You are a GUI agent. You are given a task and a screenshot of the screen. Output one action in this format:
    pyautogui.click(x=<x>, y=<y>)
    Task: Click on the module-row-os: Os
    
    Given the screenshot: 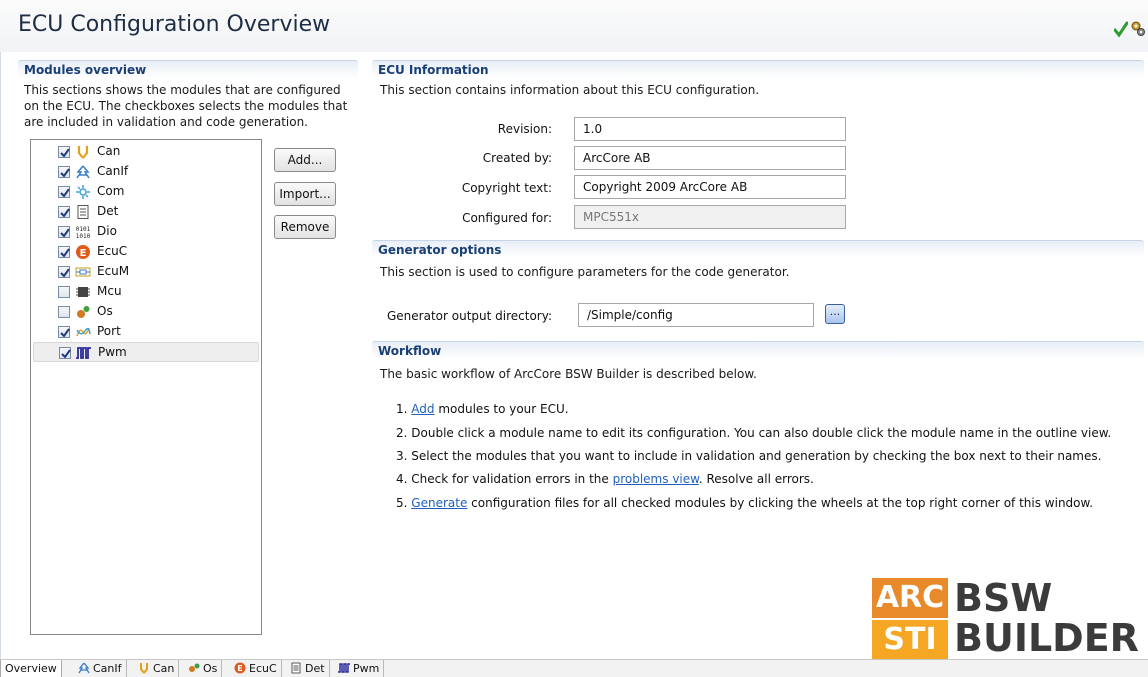 What is the action you would take?
    pyautogui.click(x=146, y=312)
    